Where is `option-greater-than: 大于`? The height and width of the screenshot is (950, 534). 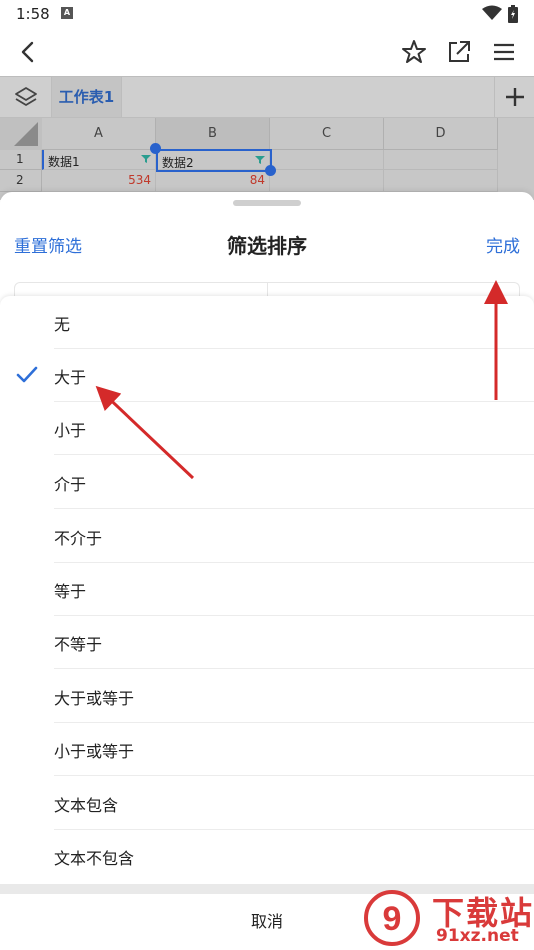 option-greater-than: 大于 is located at coordinates (267, 375).